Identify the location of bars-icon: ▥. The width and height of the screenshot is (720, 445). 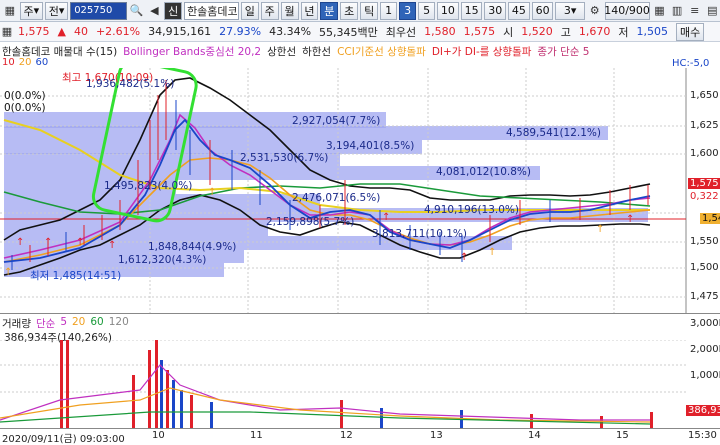
(677, 11).